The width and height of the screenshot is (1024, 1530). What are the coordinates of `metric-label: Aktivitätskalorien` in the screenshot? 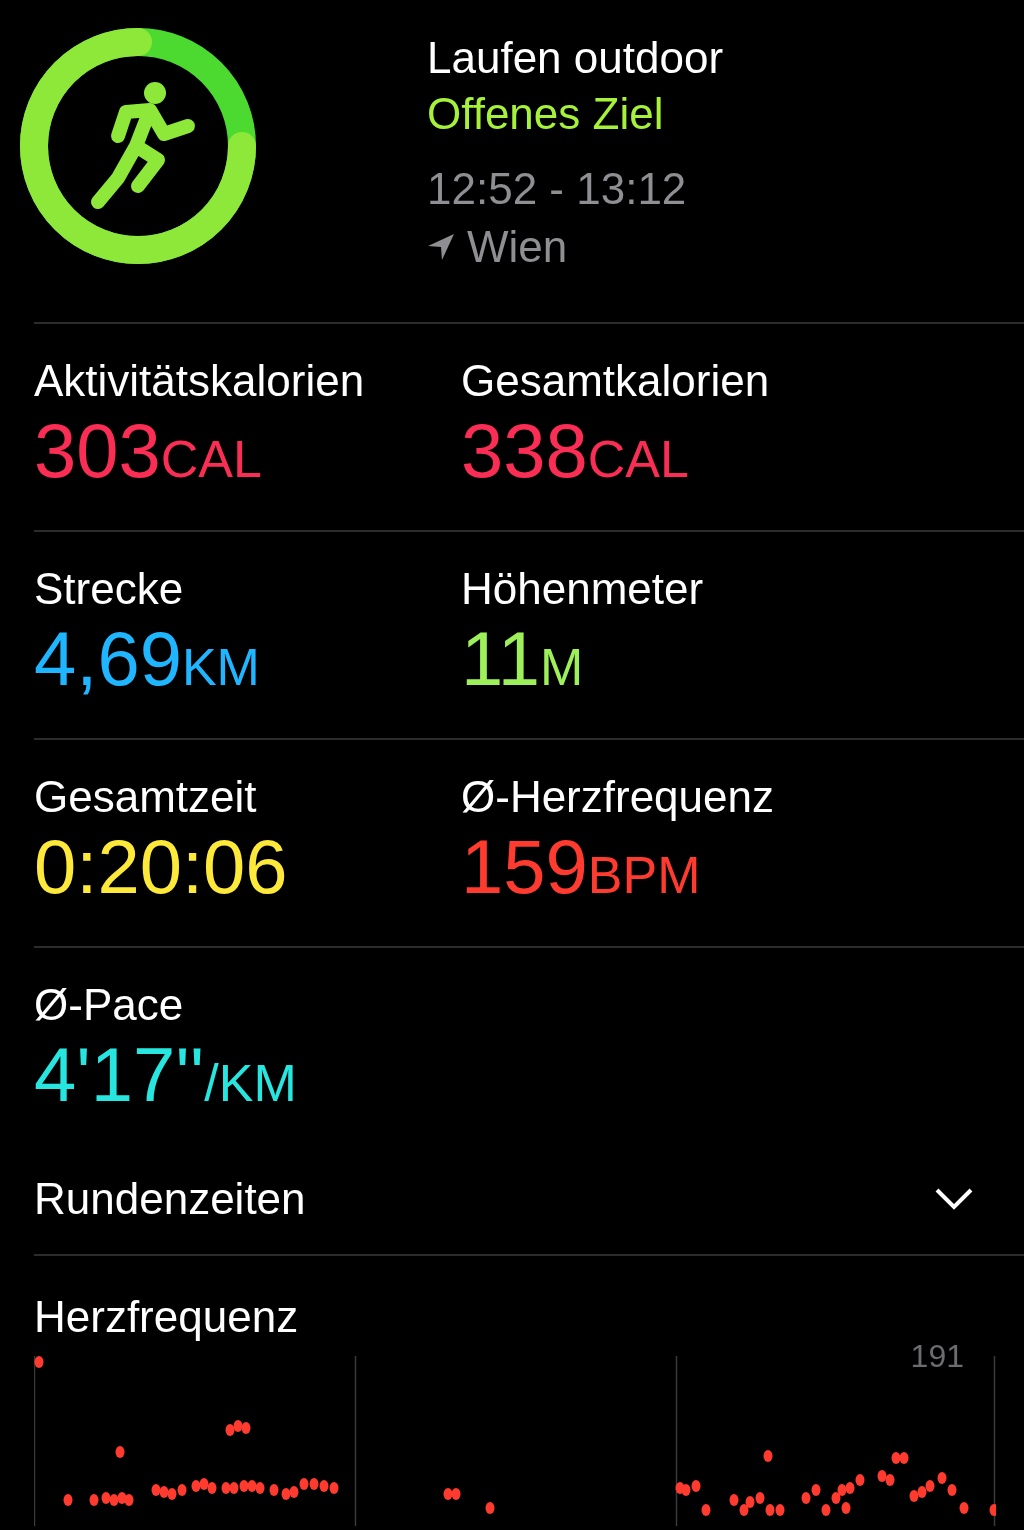 It's located at (200, 381).